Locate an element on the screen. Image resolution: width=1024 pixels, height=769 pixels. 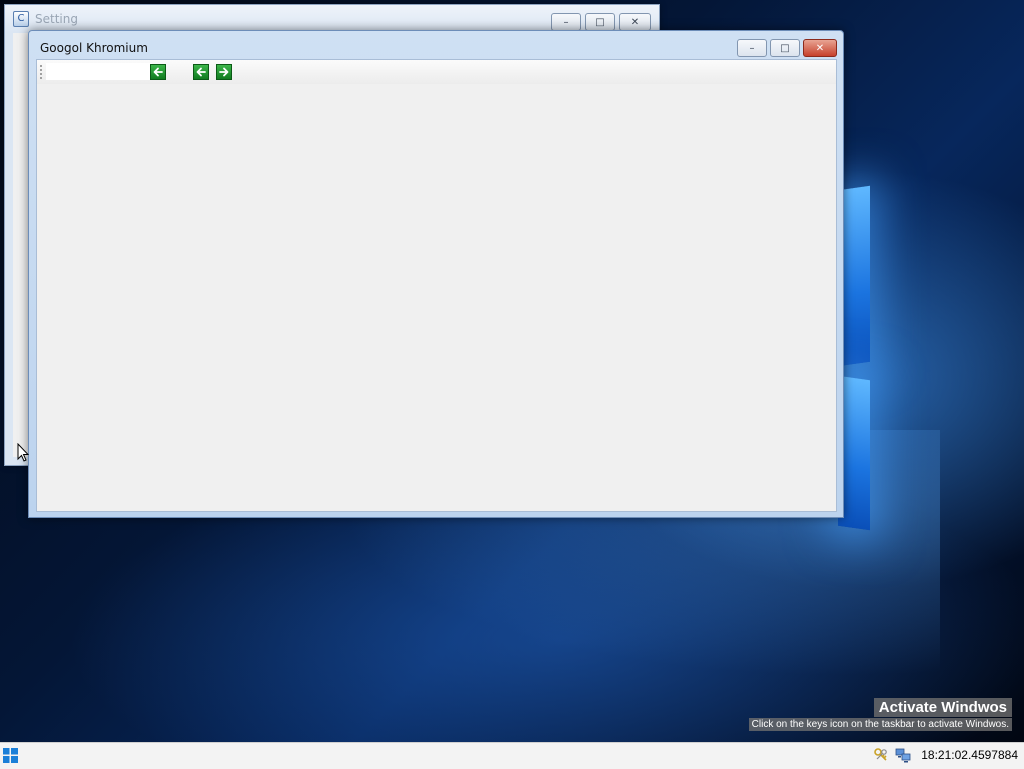
setting-caption-buttons: – □ ✕ is located at coordinates (601, 22).